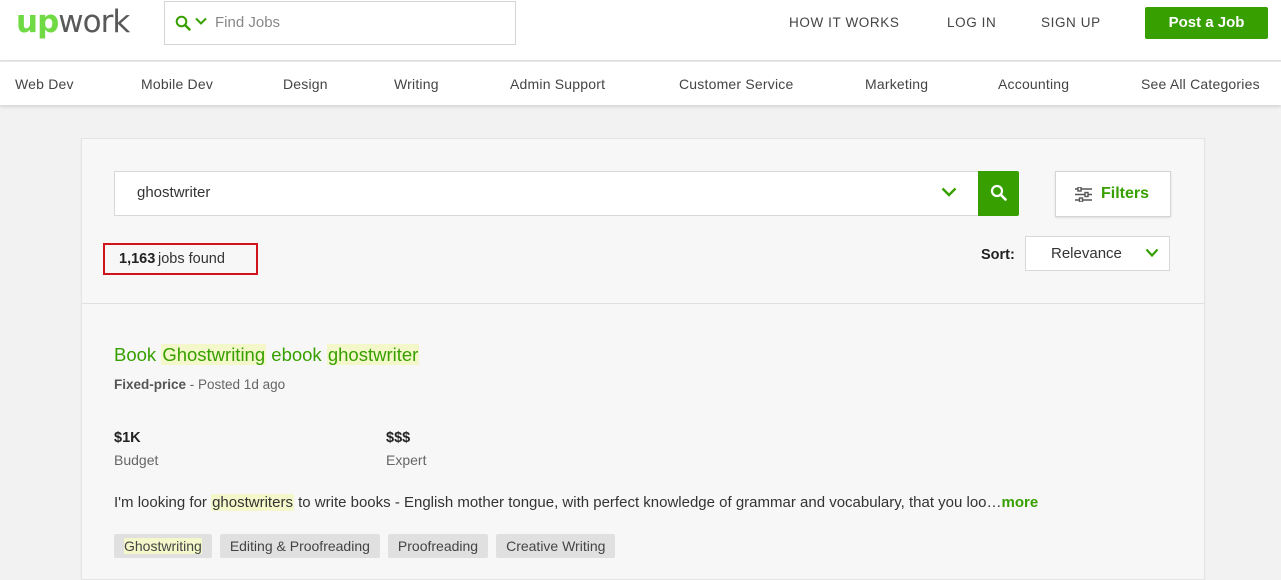 This screenshot has width=1281, height=580. I want to click on search-button, so click(998, 193).